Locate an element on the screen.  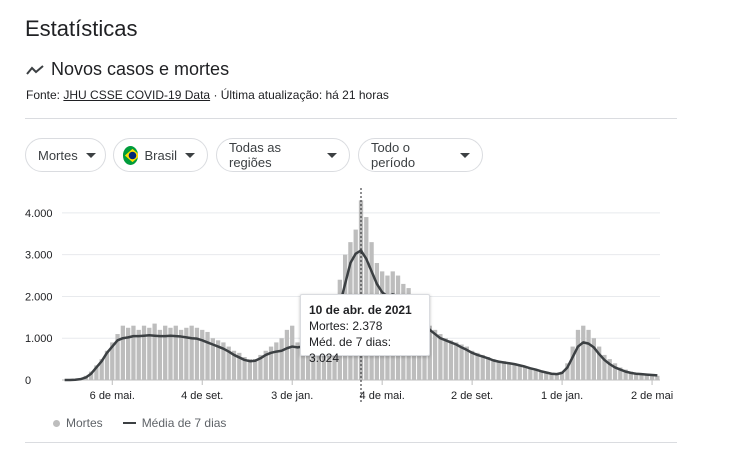
x-tick-label: 4 de set. is located at coordinates (202, 396).